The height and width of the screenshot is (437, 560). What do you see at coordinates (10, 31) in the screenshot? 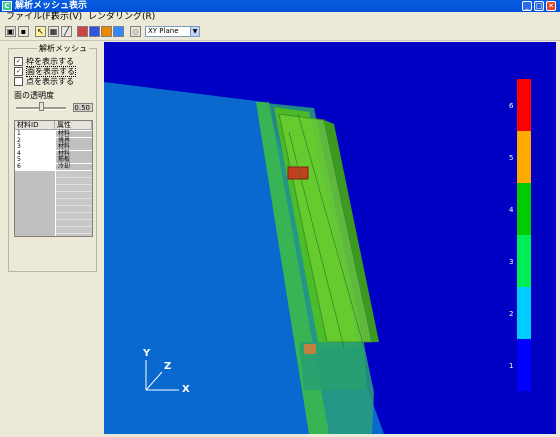
I see `open-icon: ▣` at bounding box center [10, 31].